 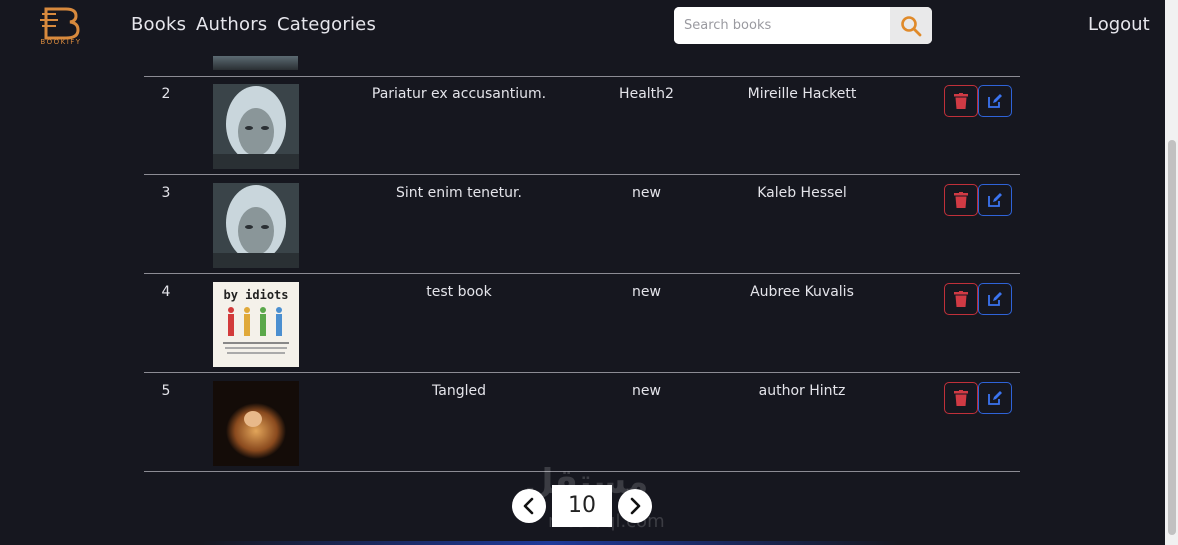 What do you see at coordinates (582, 324) in the screenshot?
I see `table-row: 4 by idiots test book new Aubree Kuvalis` at bounding box center [582, 324].